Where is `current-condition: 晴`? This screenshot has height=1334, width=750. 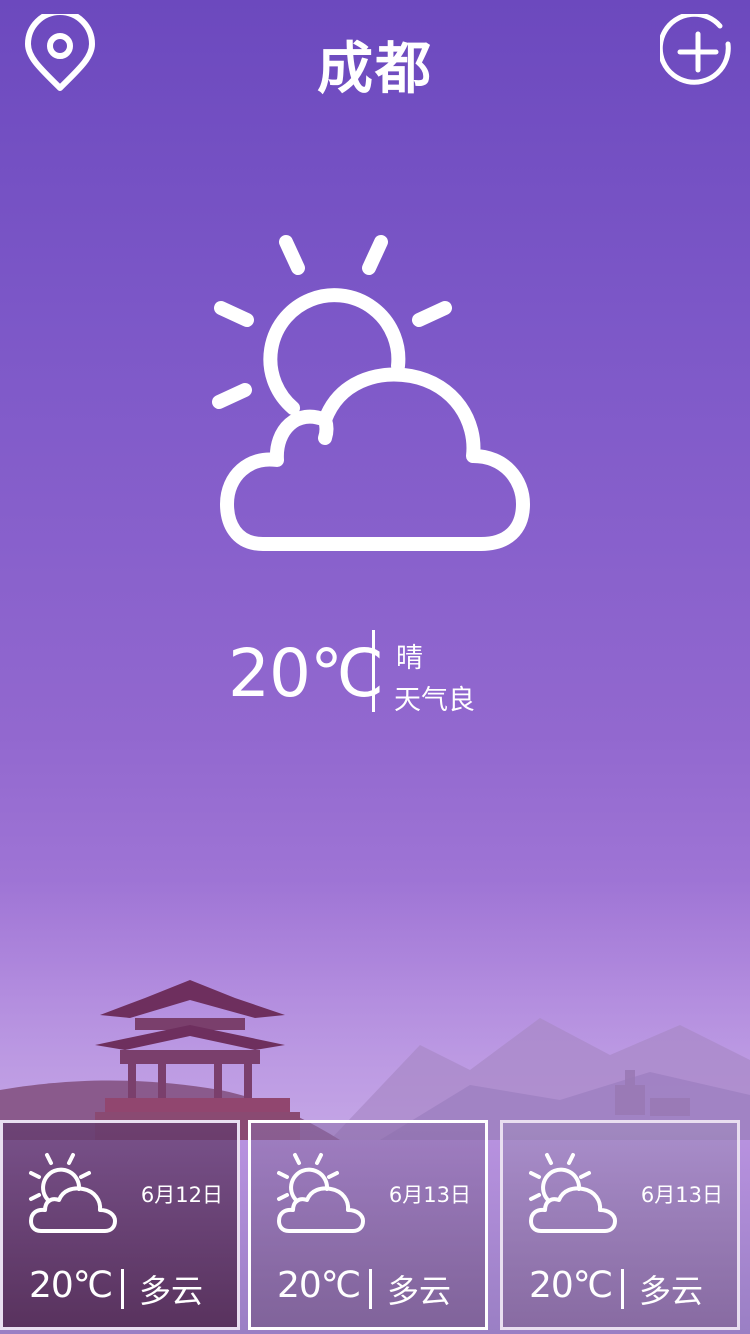 current-condition: 晴 is located at coordinates (409, 658).